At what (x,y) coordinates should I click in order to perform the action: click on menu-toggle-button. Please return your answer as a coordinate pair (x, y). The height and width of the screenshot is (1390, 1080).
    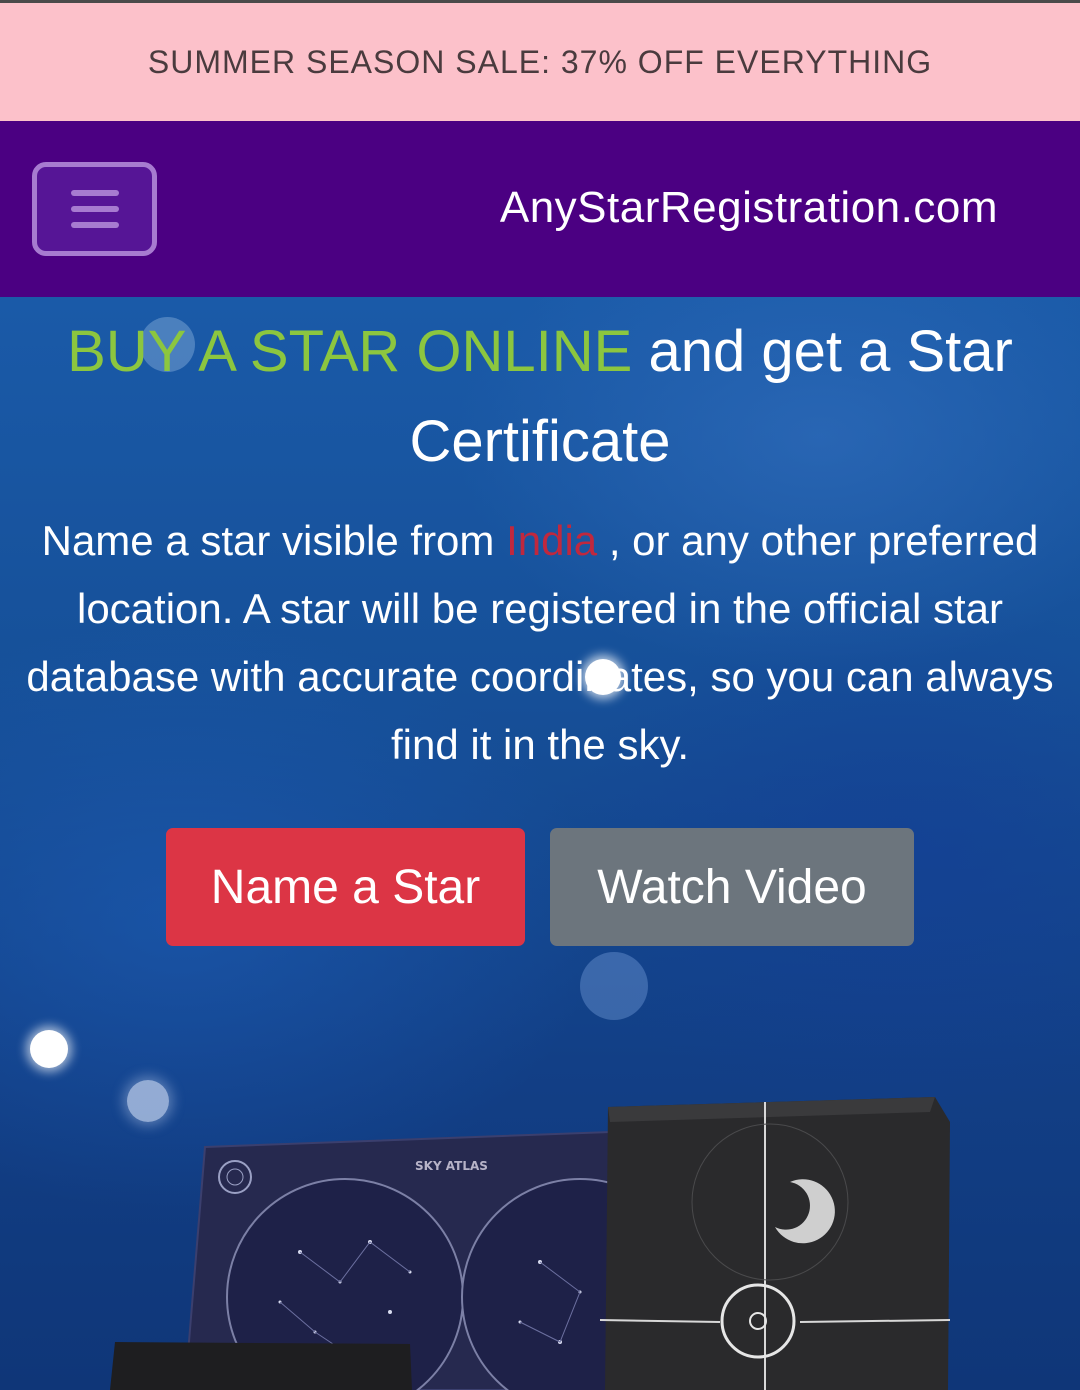
    Looking at the image, I should click on (94, 209).